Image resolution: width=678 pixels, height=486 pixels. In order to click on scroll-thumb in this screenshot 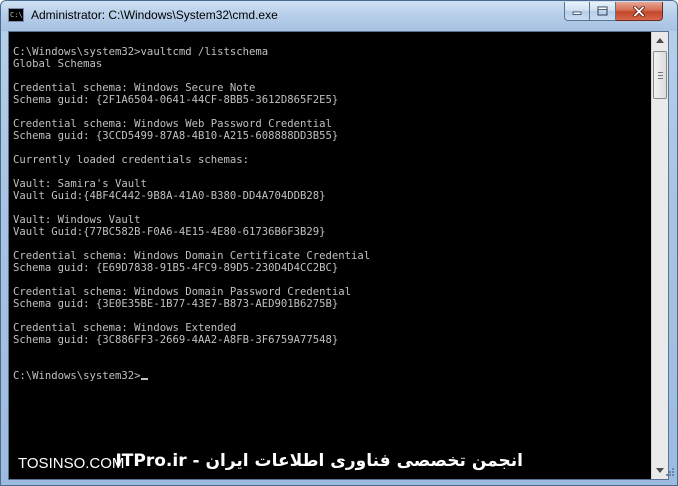, I will do `click(660, 75)`.